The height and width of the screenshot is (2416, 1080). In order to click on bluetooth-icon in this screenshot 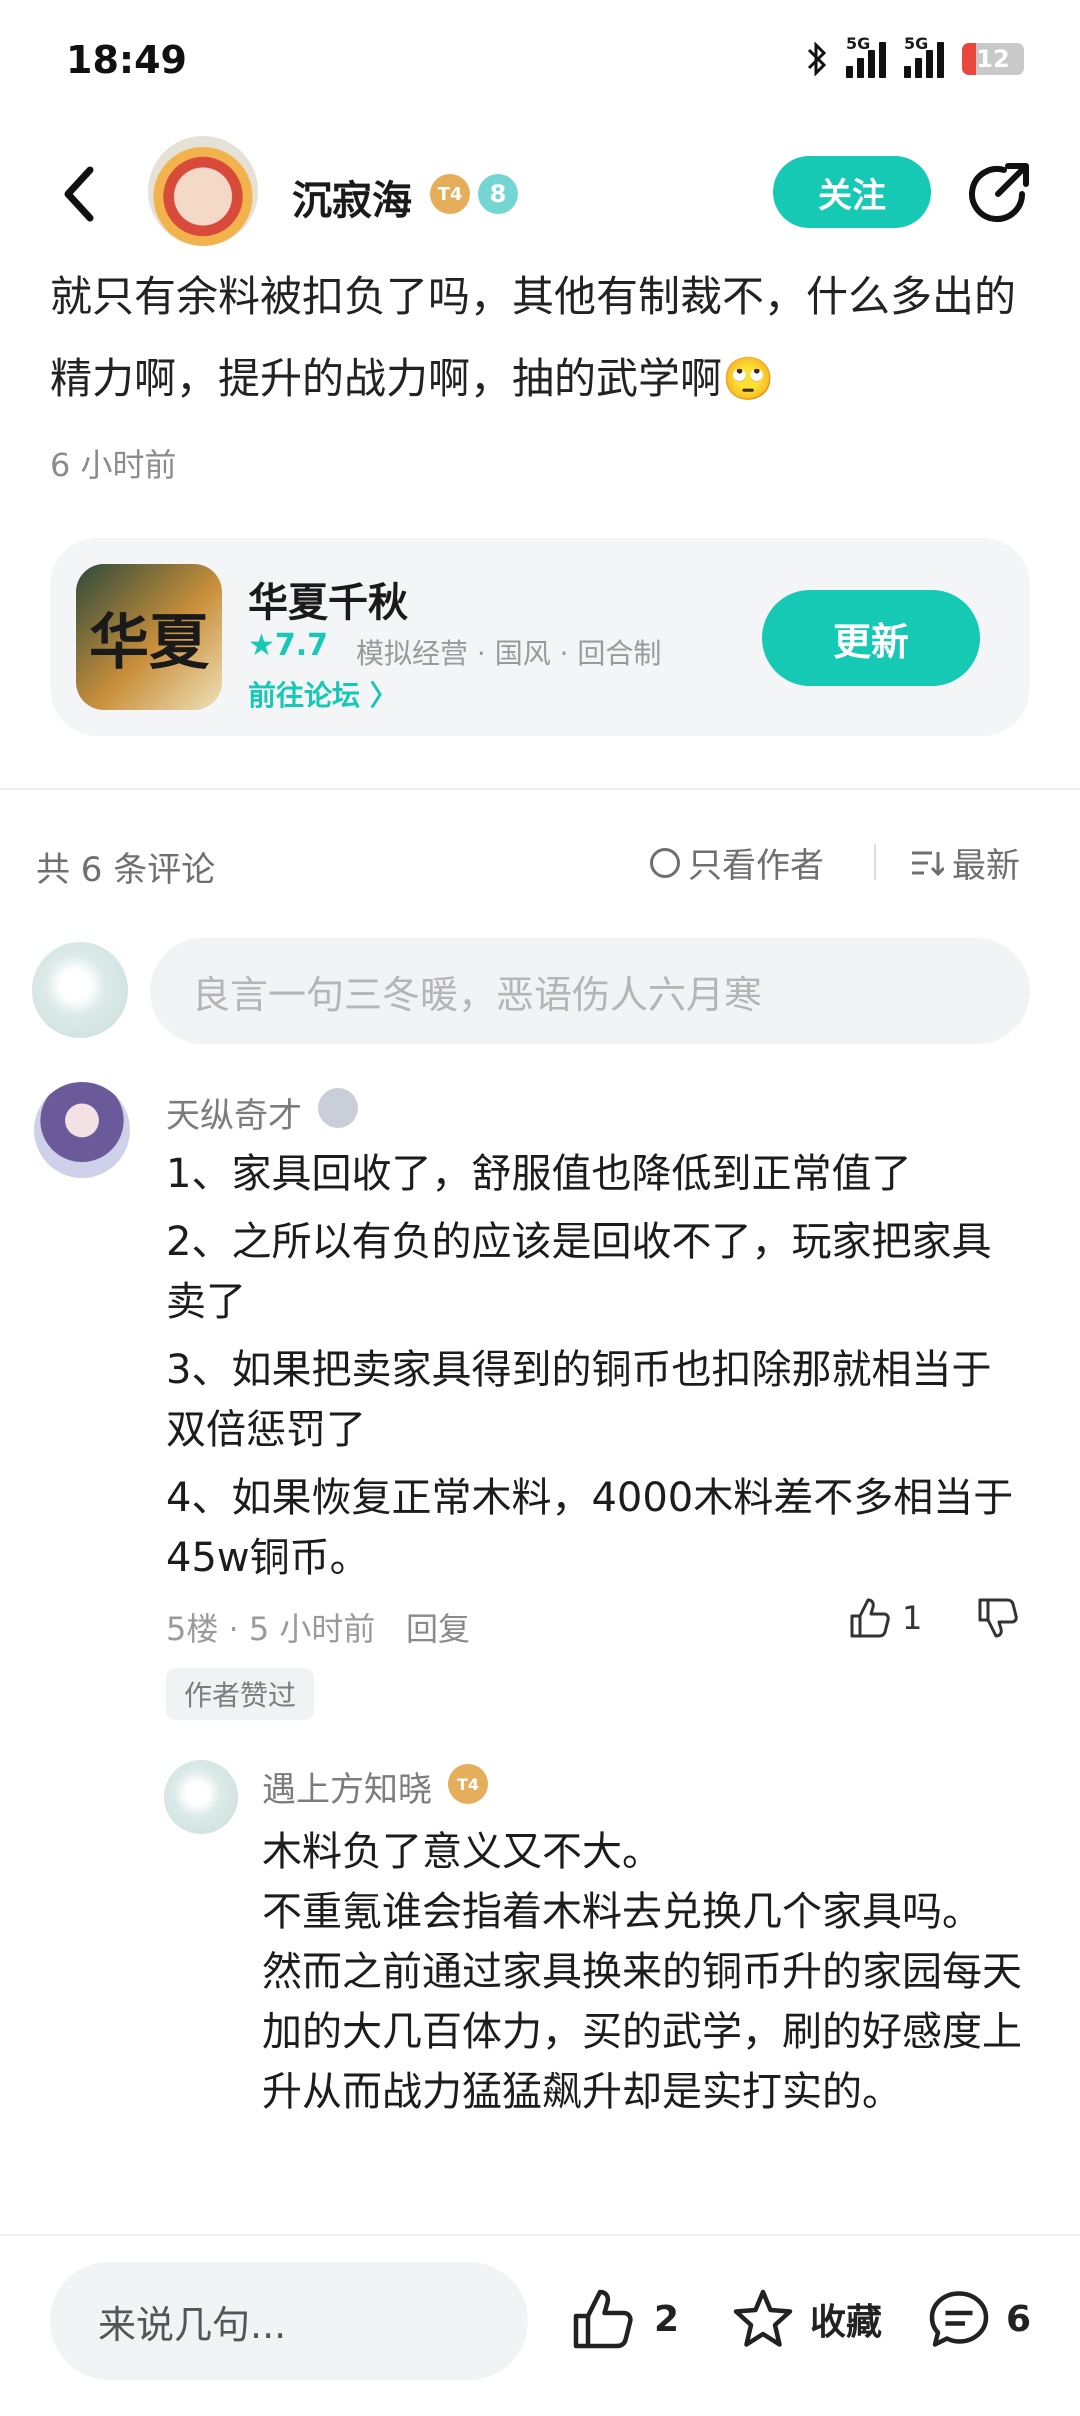, I will do `click(817, 59)`.